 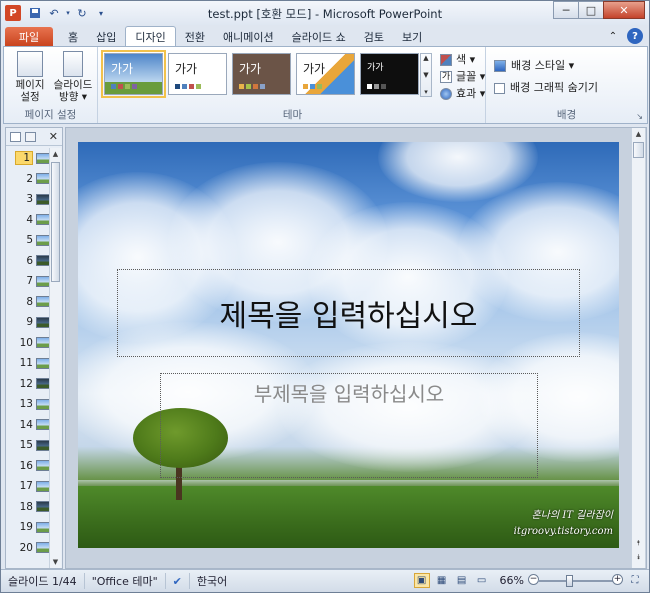 What do you see at coordinates (569, 580) in the screenshot?
I see `zoom-knob` at bounding box center [569, 580].